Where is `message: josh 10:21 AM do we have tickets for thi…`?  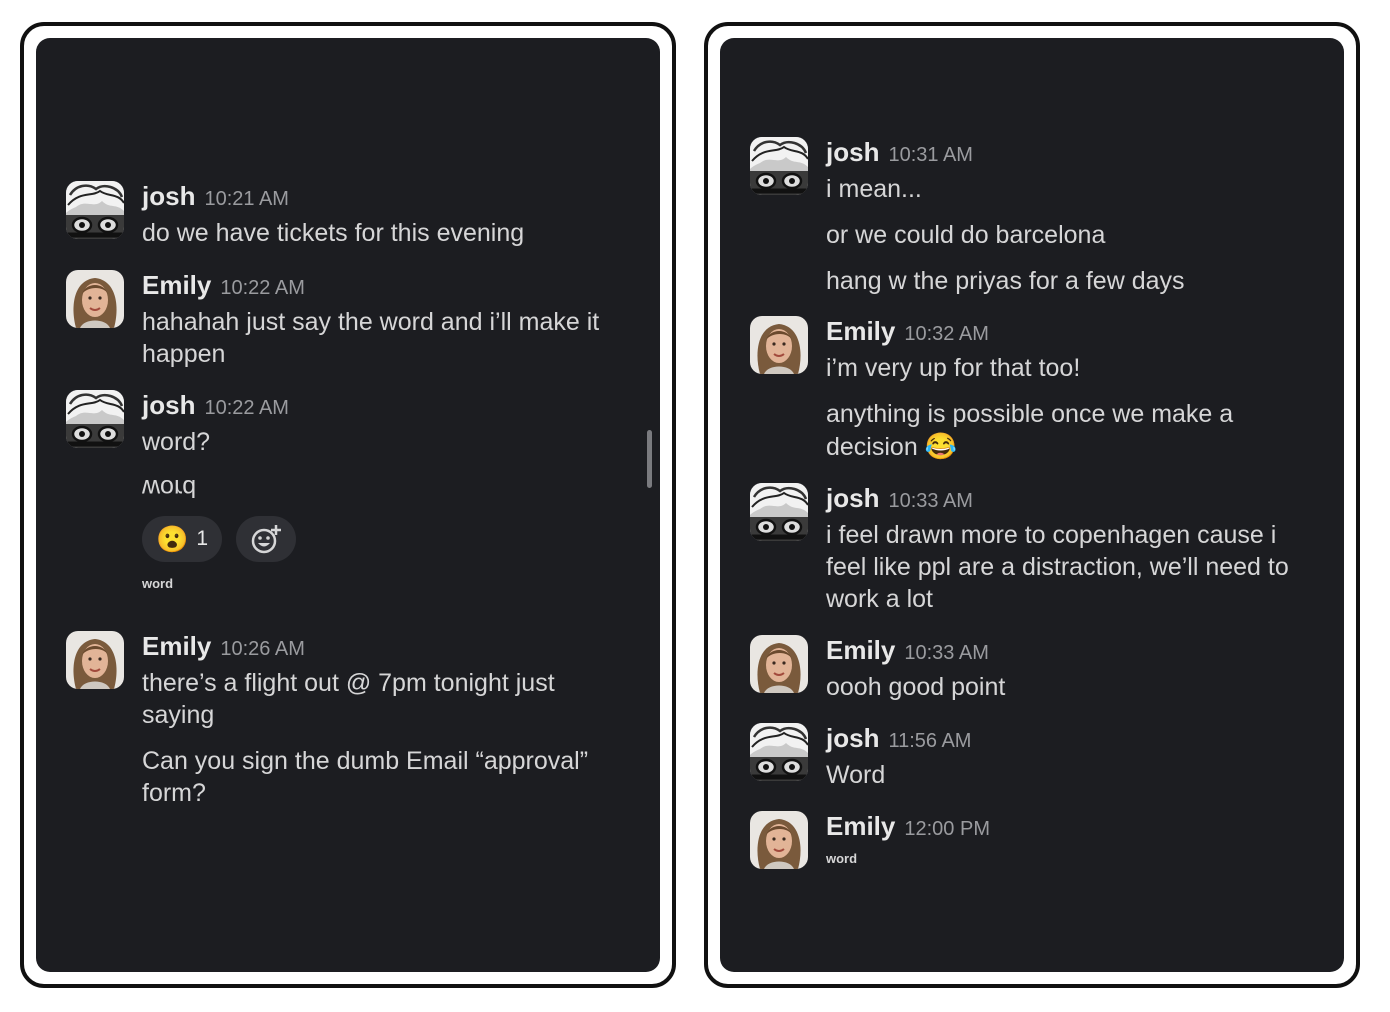 message: josh 10:21 AM do we have tickets for thi… is located at coordinates (353, 215).